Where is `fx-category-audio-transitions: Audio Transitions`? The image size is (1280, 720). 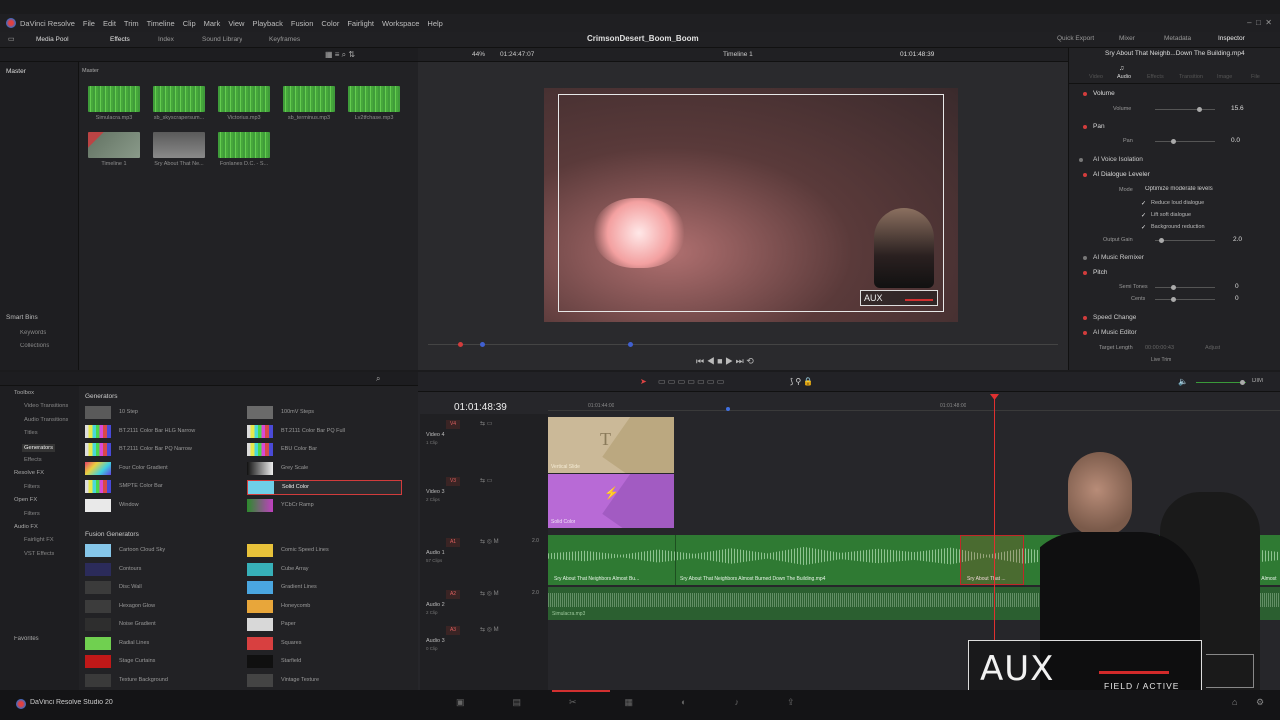
fx-category-audio-transitions: Audio Transitions is located at coordinates (46, 420).